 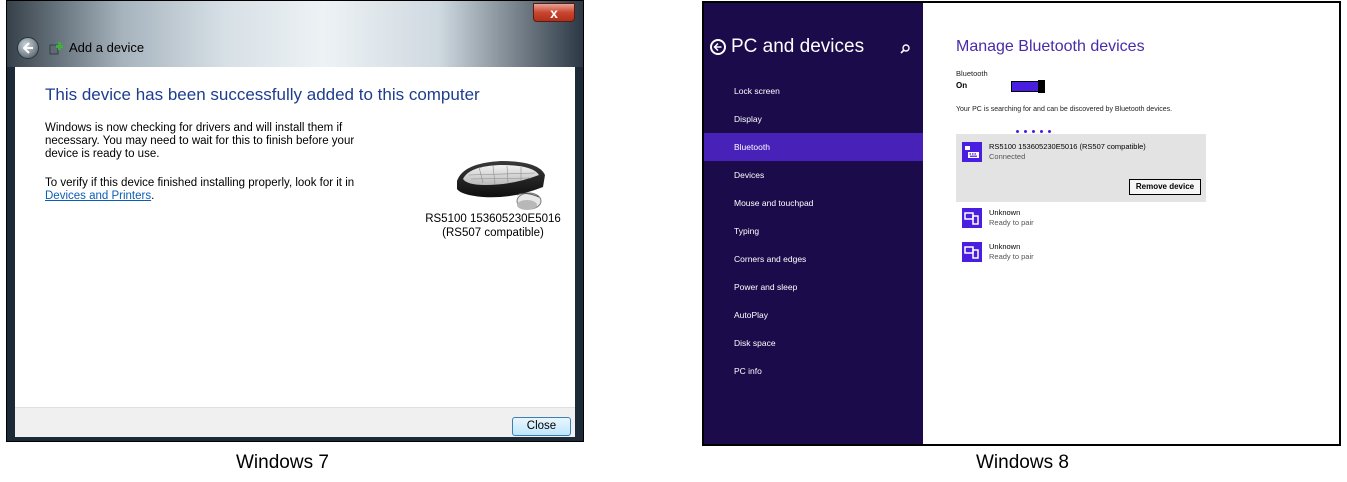 What do you see at coordinates (541, 426) in the screenshot?
I see `close-button: Close` at bounding box center [541, 426].